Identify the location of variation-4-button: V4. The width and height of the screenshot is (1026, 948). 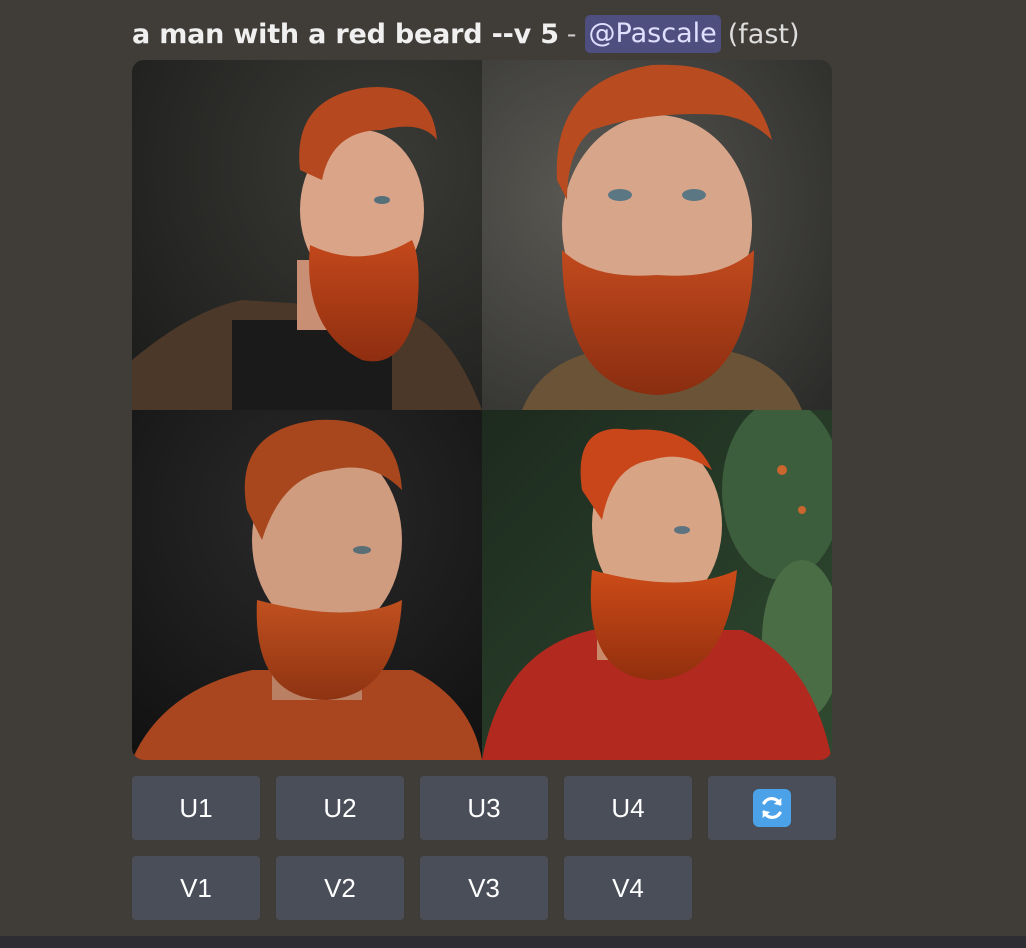
(628, 888).